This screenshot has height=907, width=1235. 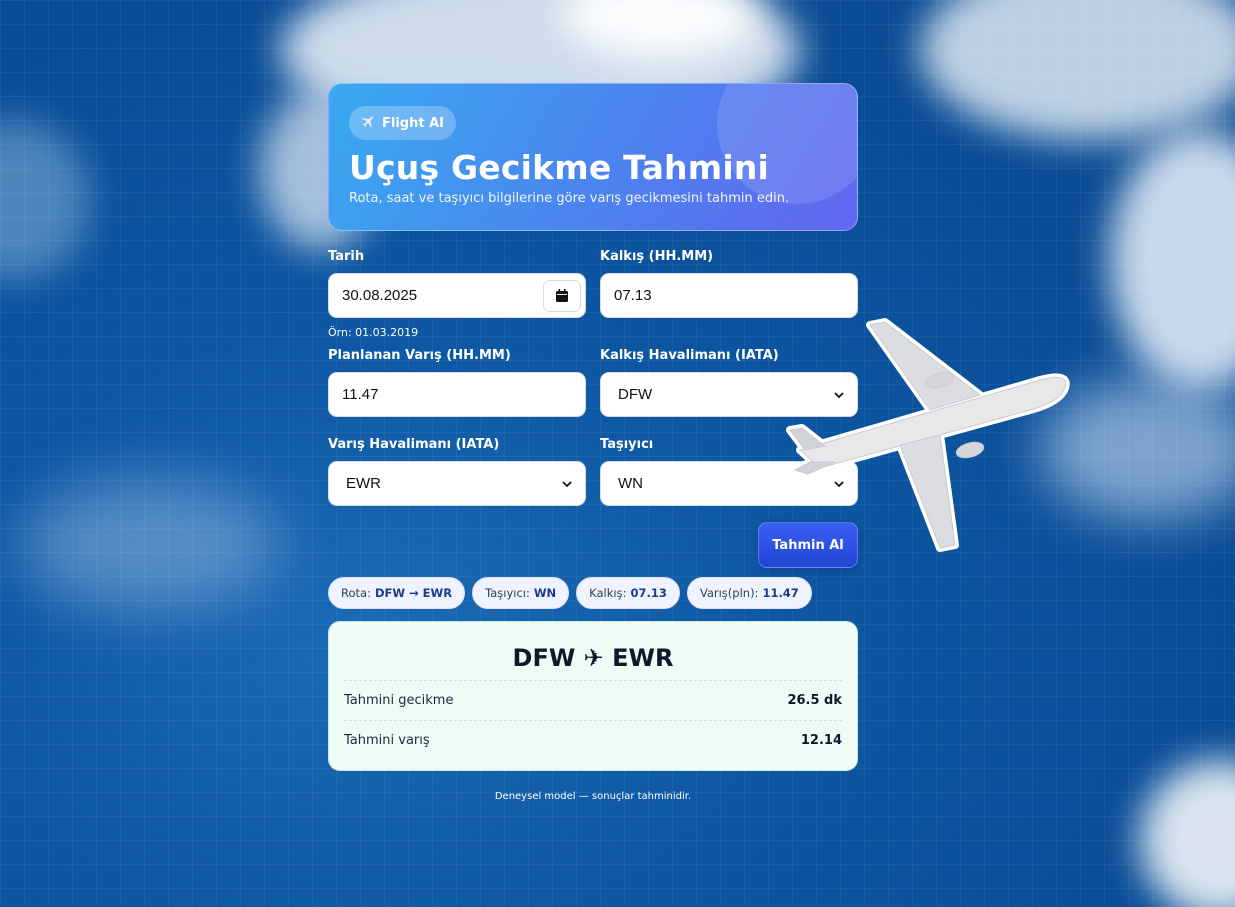 What do you see at coordinates (399, 700) in the screenshot?
I see `delay-label: Tahmini gecikme` at bounding box center [399, 700].